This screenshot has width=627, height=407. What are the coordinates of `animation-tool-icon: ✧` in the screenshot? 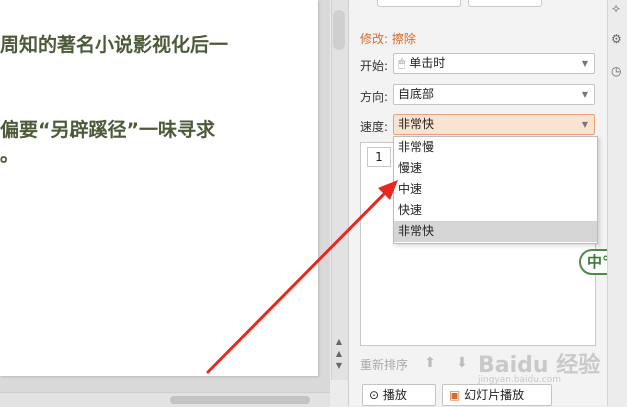 It's located at (616, 9).